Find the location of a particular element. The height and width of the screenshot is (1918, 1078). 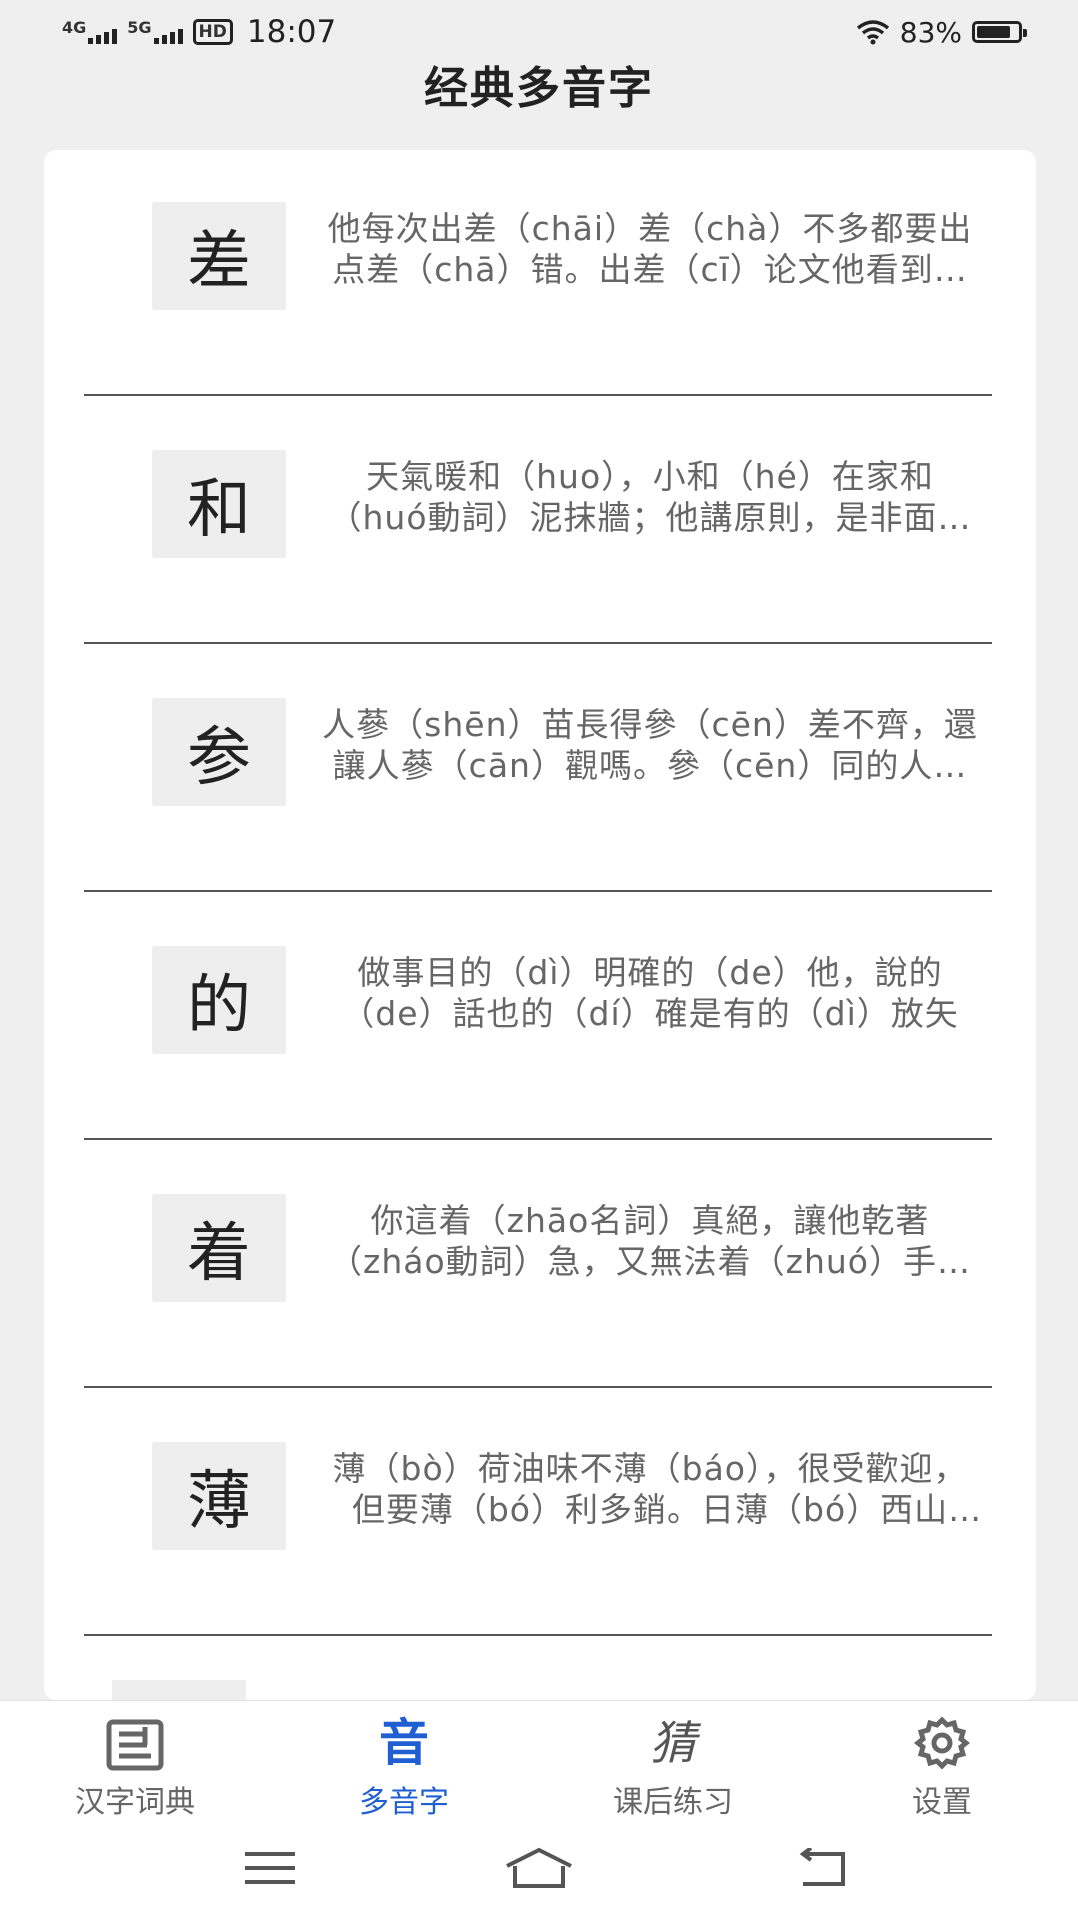

hd-voice-icon: HD is located at coordinates (212, 32).